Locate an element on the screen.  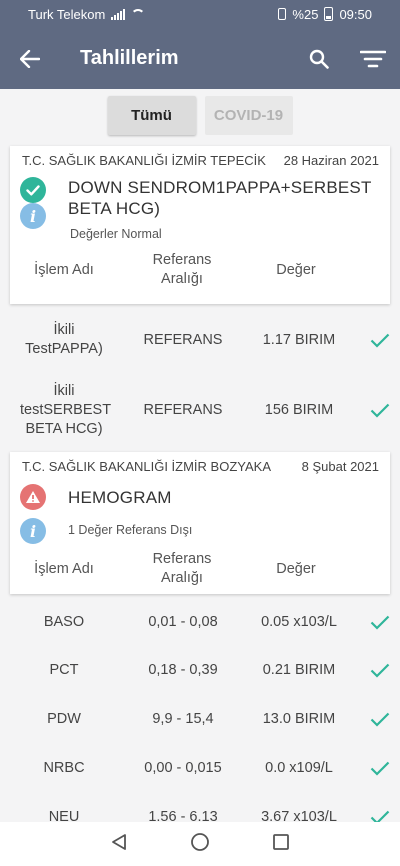
search-icon is located at coordinates (319, 59).